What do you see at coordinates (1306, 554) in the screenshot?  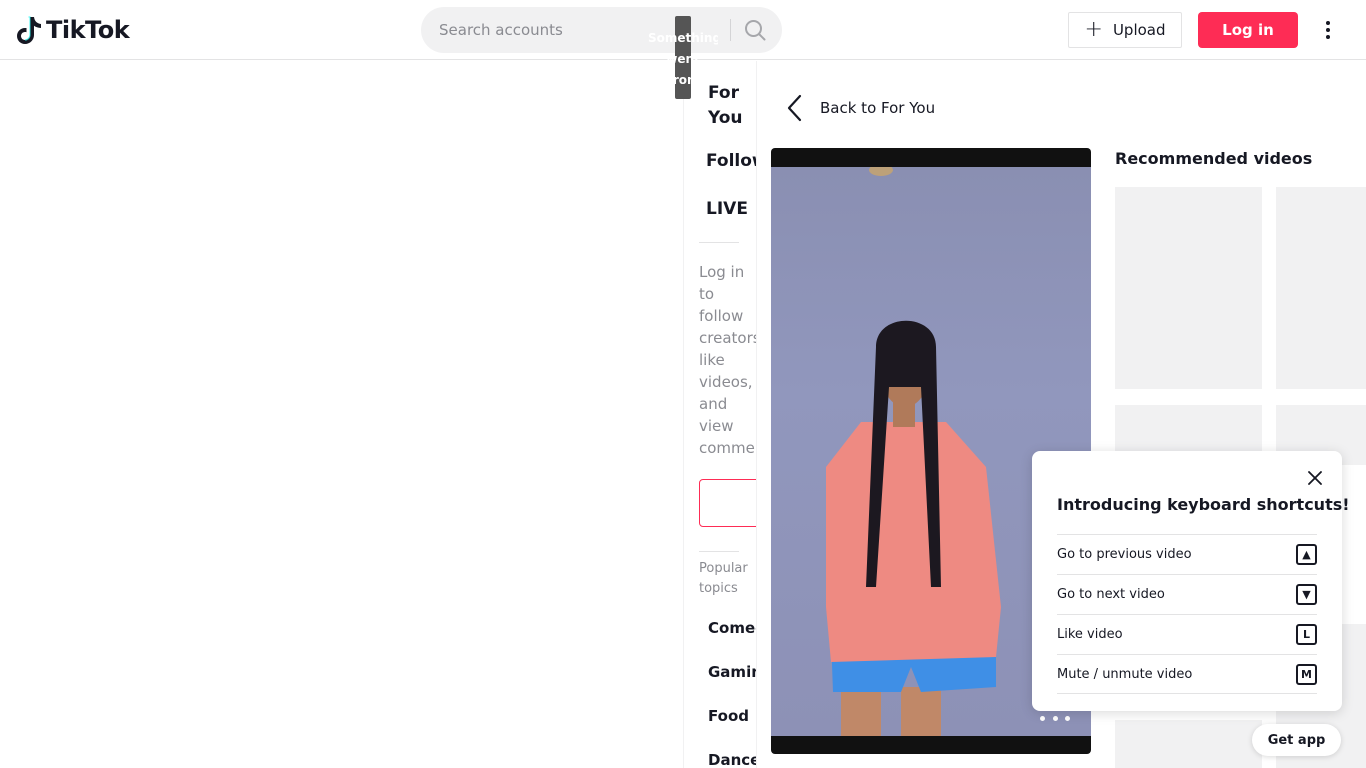 I see `key-up-icon: ▲` at bounding box center [1306, 554].